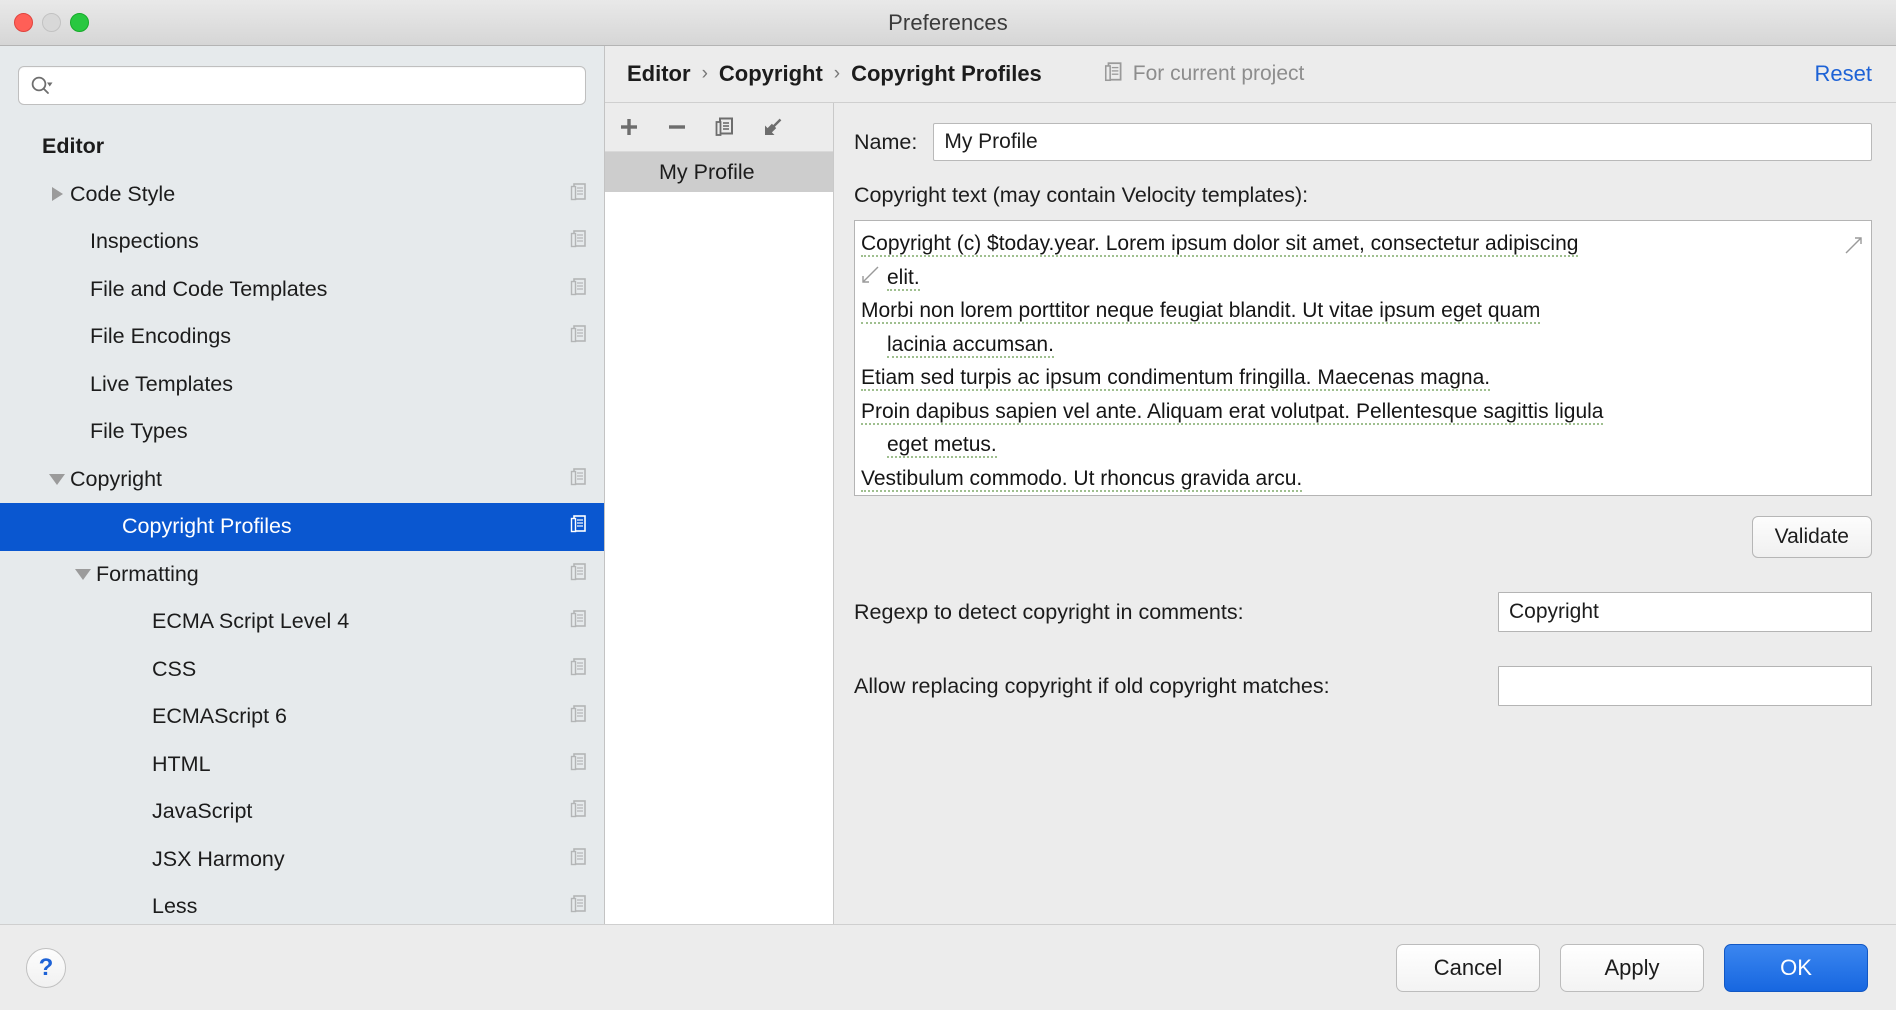 The height and width of the screenshot is (1010, 1896). What do you see at coordinates (629, 127) in the screenshot?
I see `add-profile-button` at bounding box center [629, 127].